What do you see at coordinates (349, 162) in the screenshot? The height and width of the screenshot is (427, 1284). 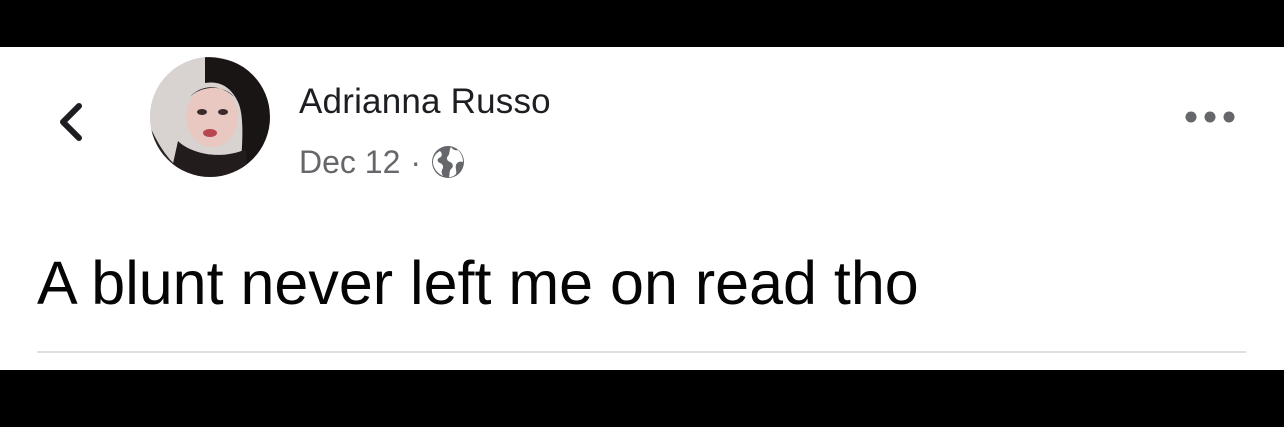 I see `post-date: Dec 12` at bounding box center [349, 162].